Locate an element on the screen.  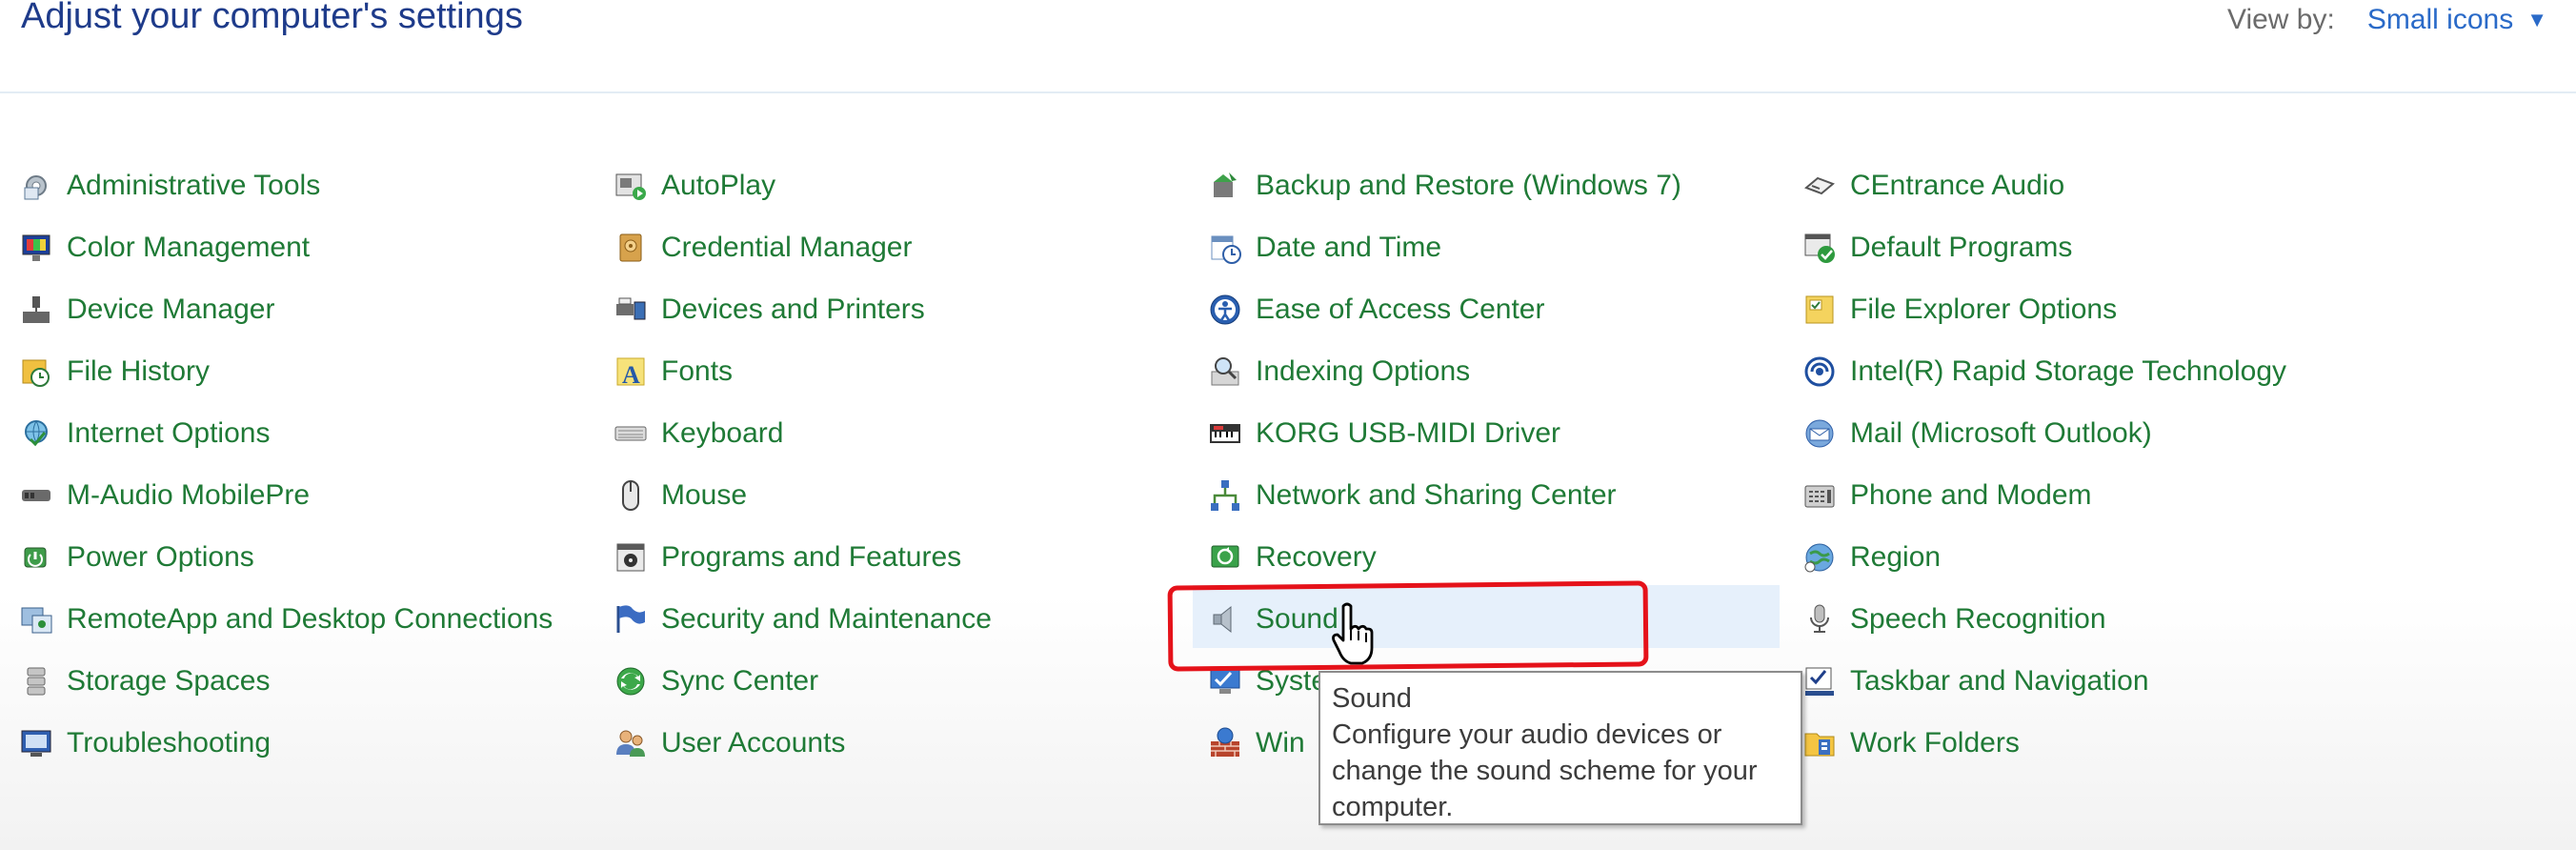
chevron-down-icon: ▼ is located at coordinates (2536, 20).